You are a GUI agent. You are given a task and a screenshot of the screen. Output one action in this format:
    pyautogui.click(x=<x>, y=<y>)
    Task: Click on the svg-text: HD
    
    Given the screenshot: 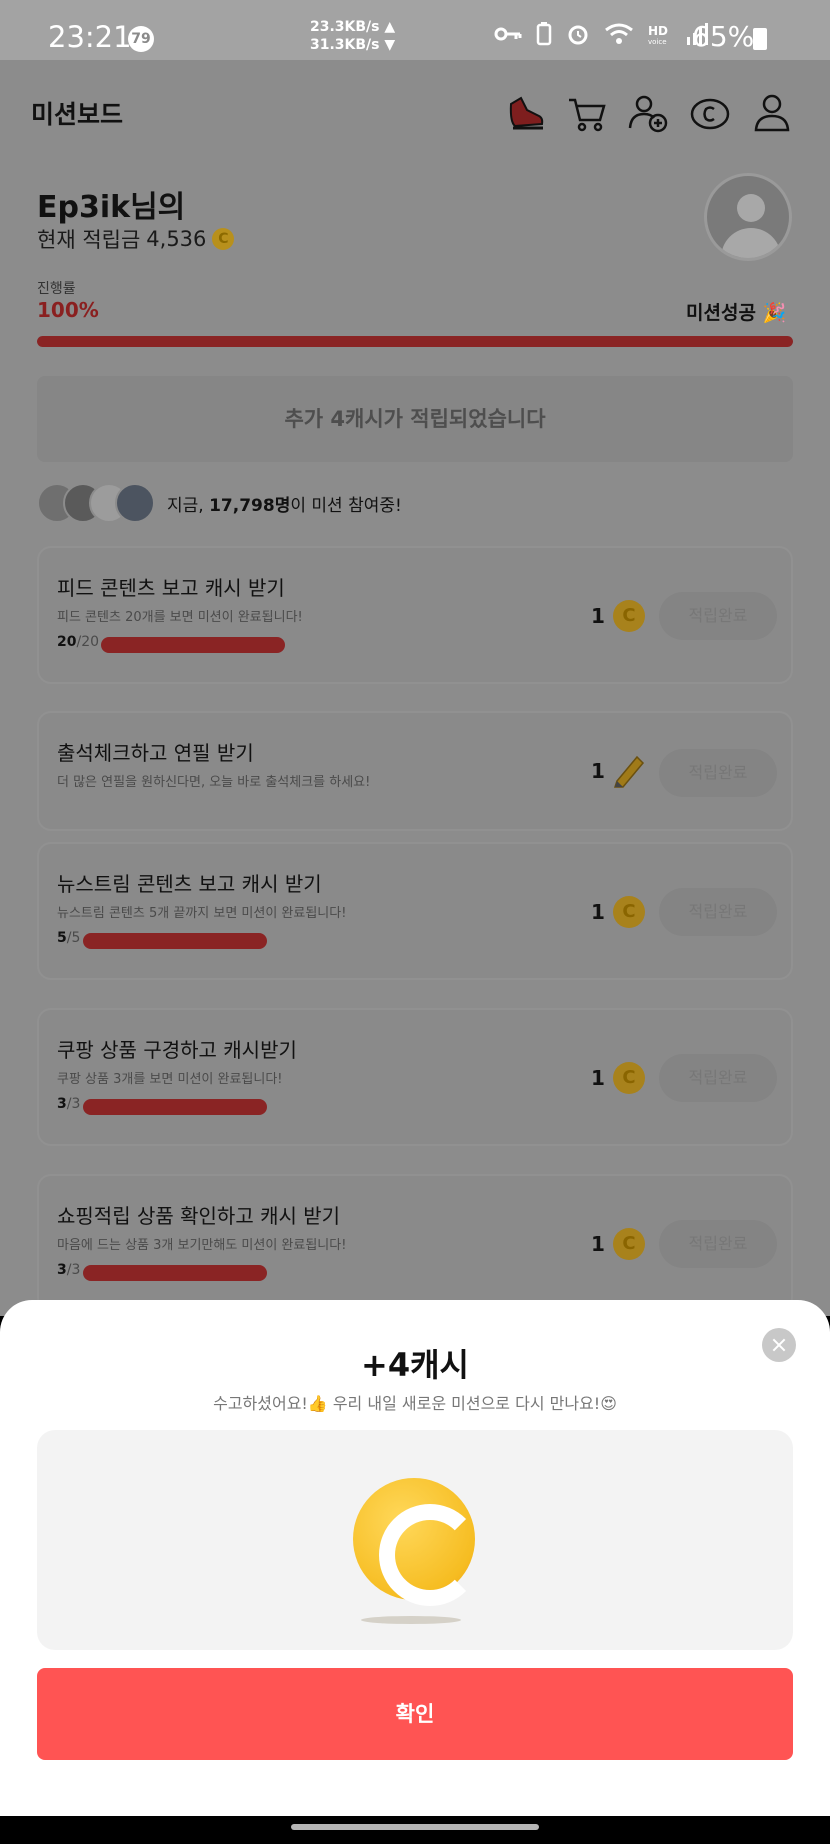 What is the action you would take?
    pyautogui.click(x=658, y=31)
    